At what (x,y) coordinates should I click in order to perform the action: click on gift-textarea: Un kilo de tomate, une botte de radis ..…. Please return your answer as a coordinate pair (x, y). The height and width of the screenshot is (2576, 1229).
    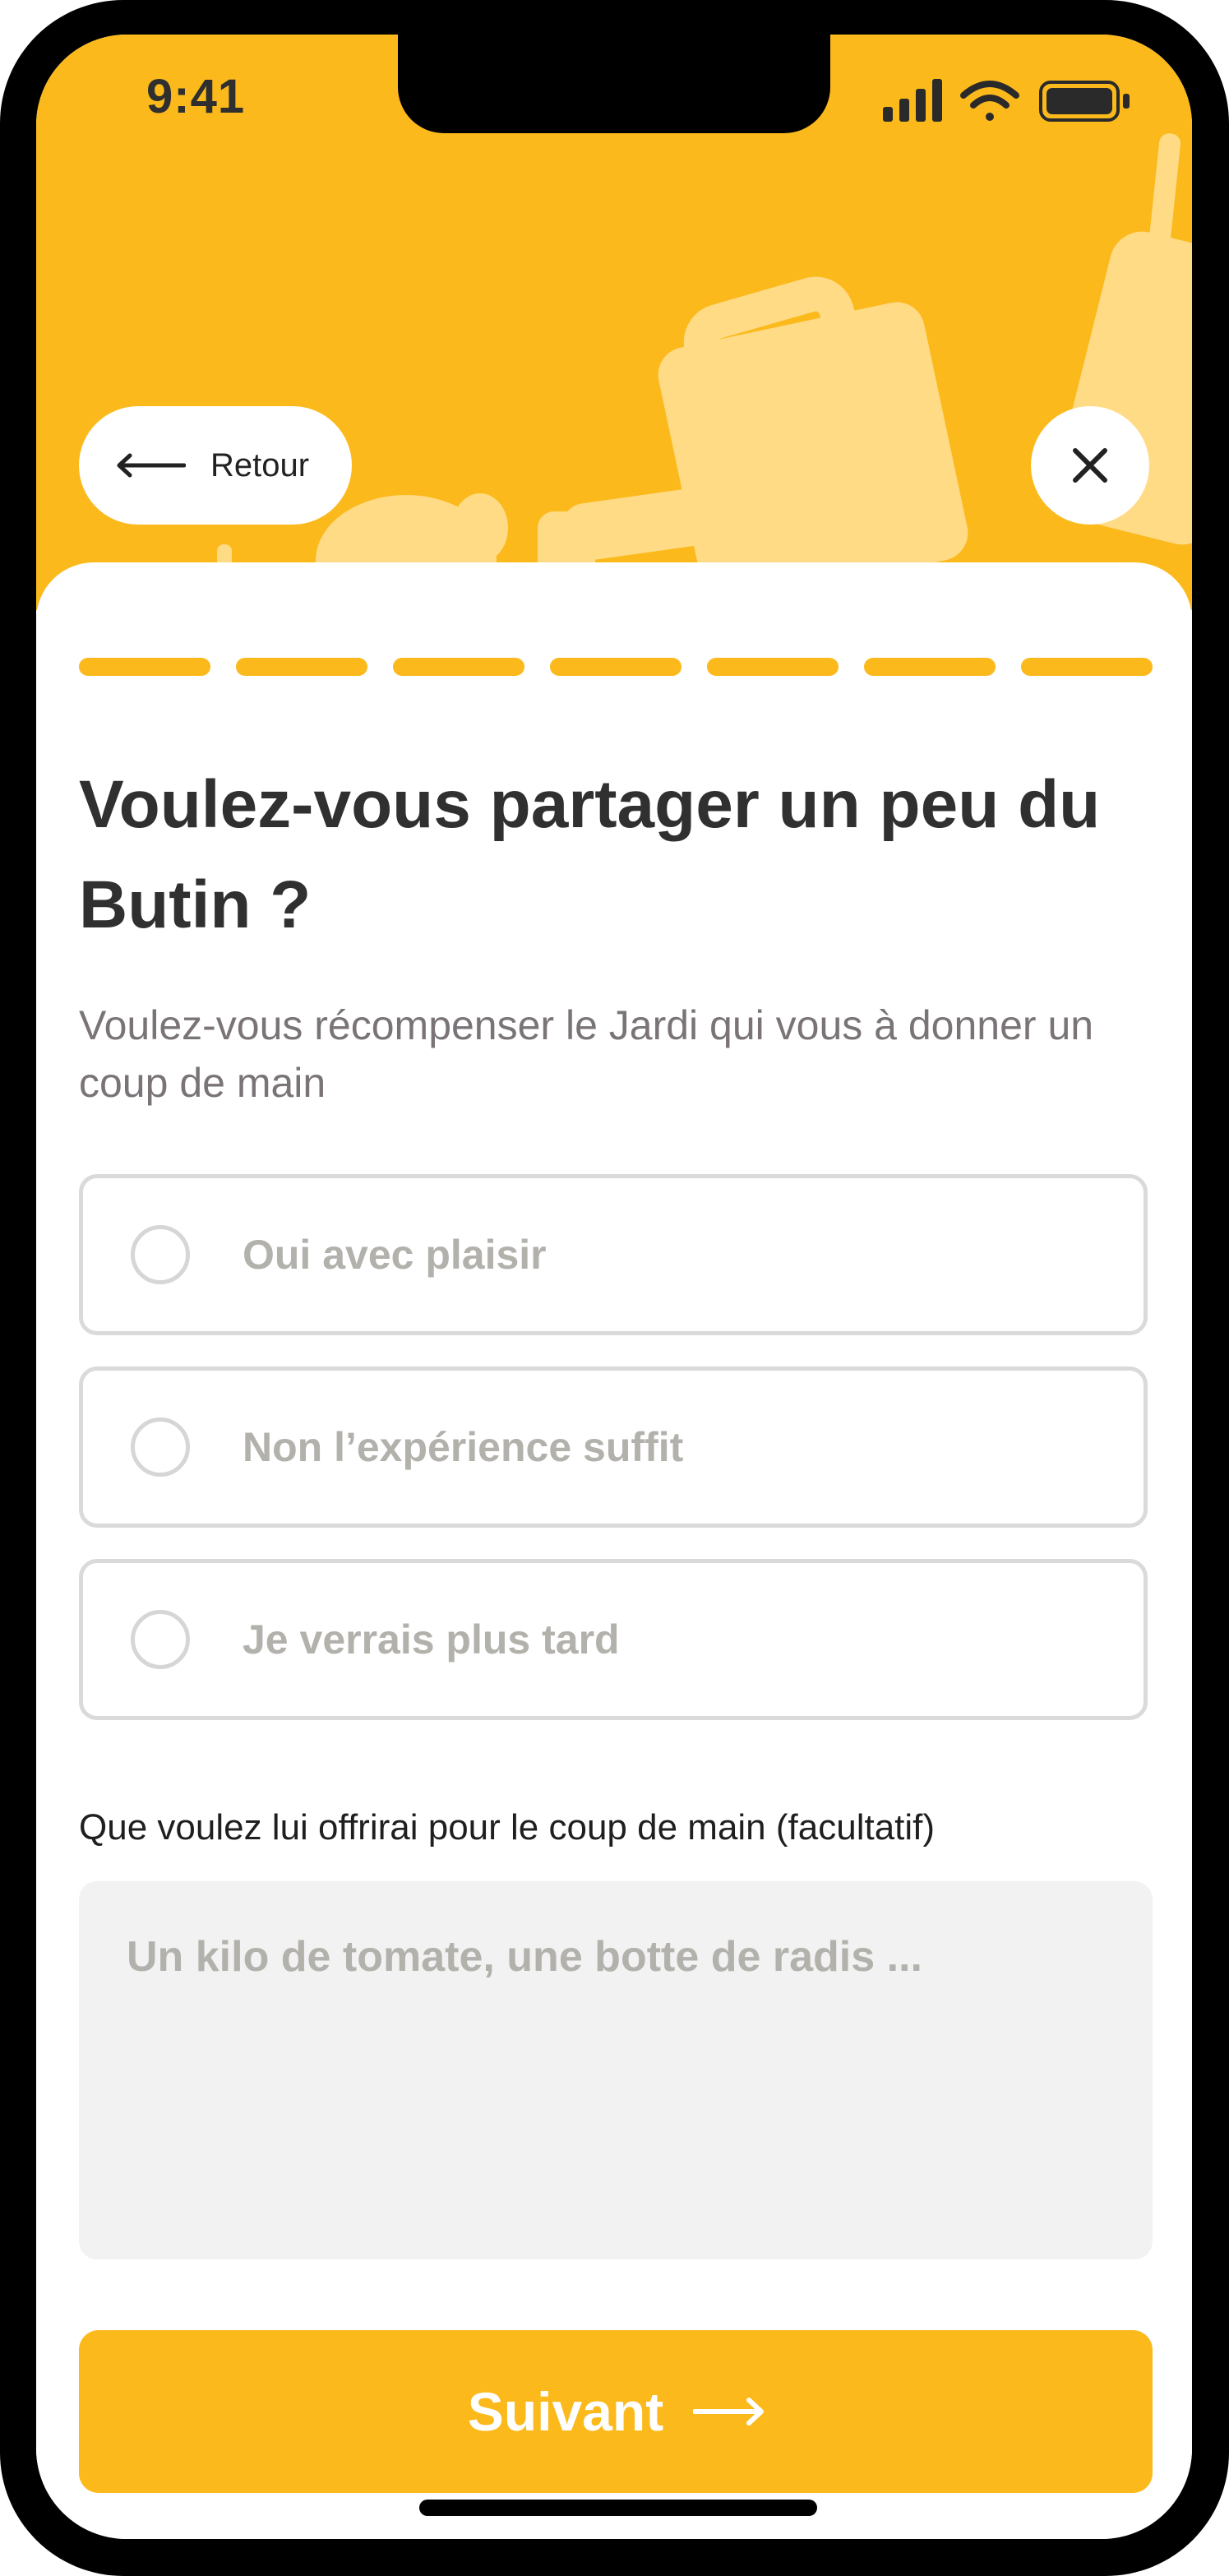
    Looking at the image, I should click on (616, 2070).